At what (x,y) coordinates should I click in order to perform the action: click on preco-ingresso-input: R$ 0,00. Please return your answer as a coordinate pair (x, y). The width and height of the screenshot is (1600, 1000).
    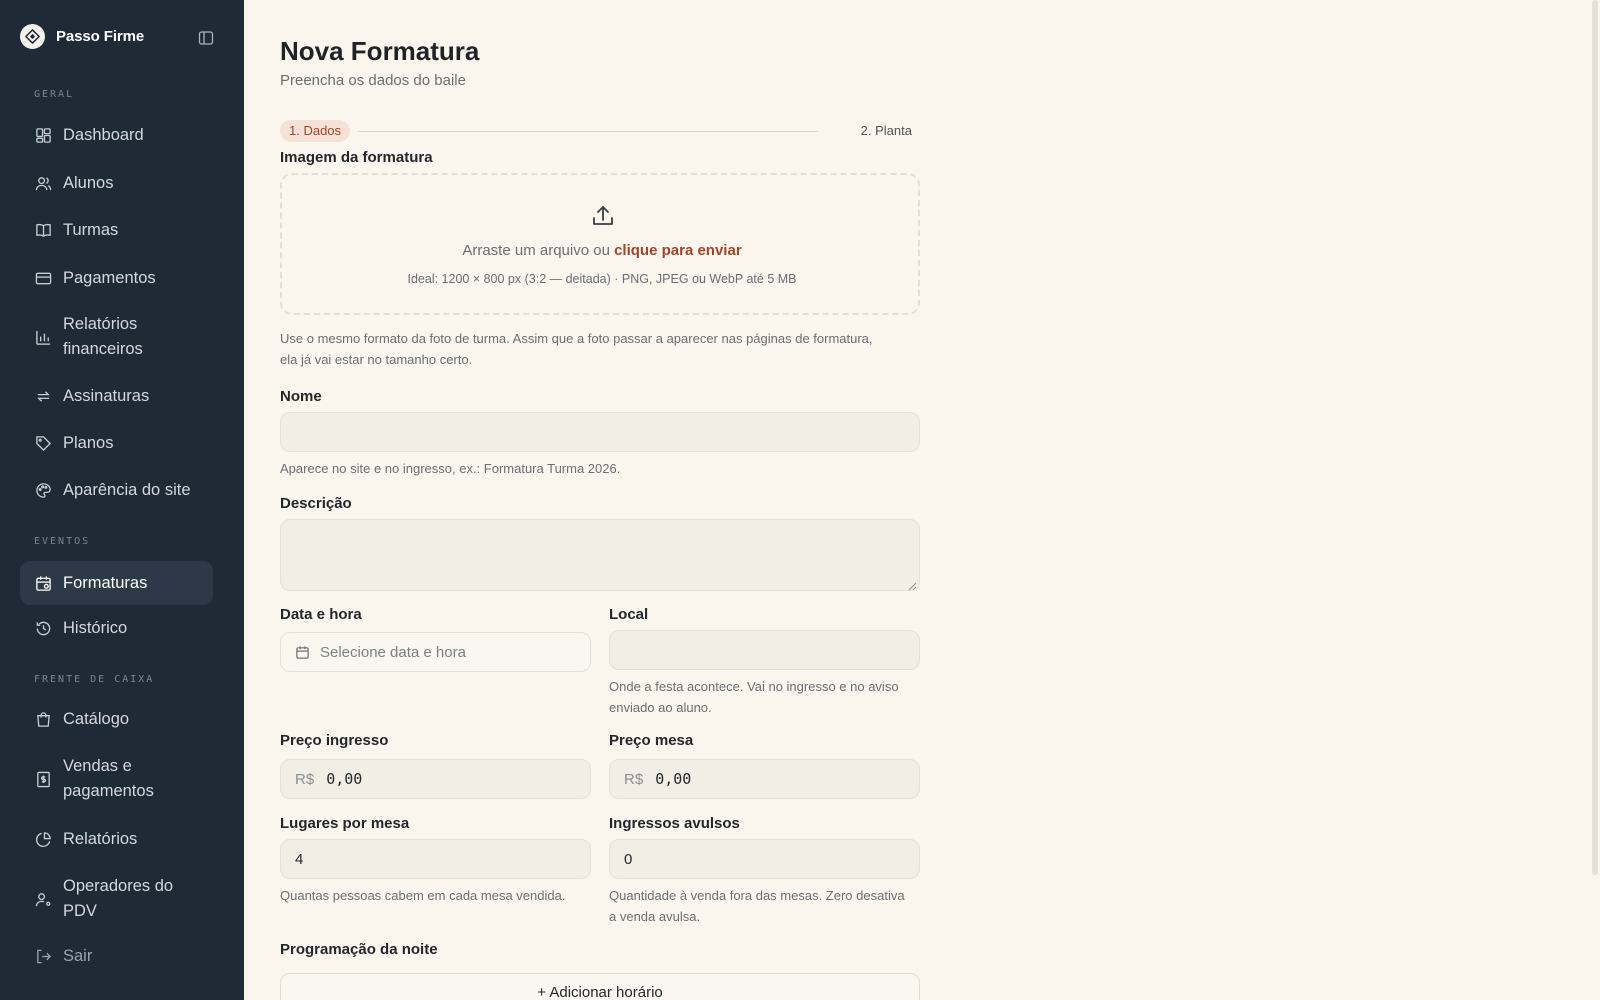
    Looking at the image, I should click on (435, 779).